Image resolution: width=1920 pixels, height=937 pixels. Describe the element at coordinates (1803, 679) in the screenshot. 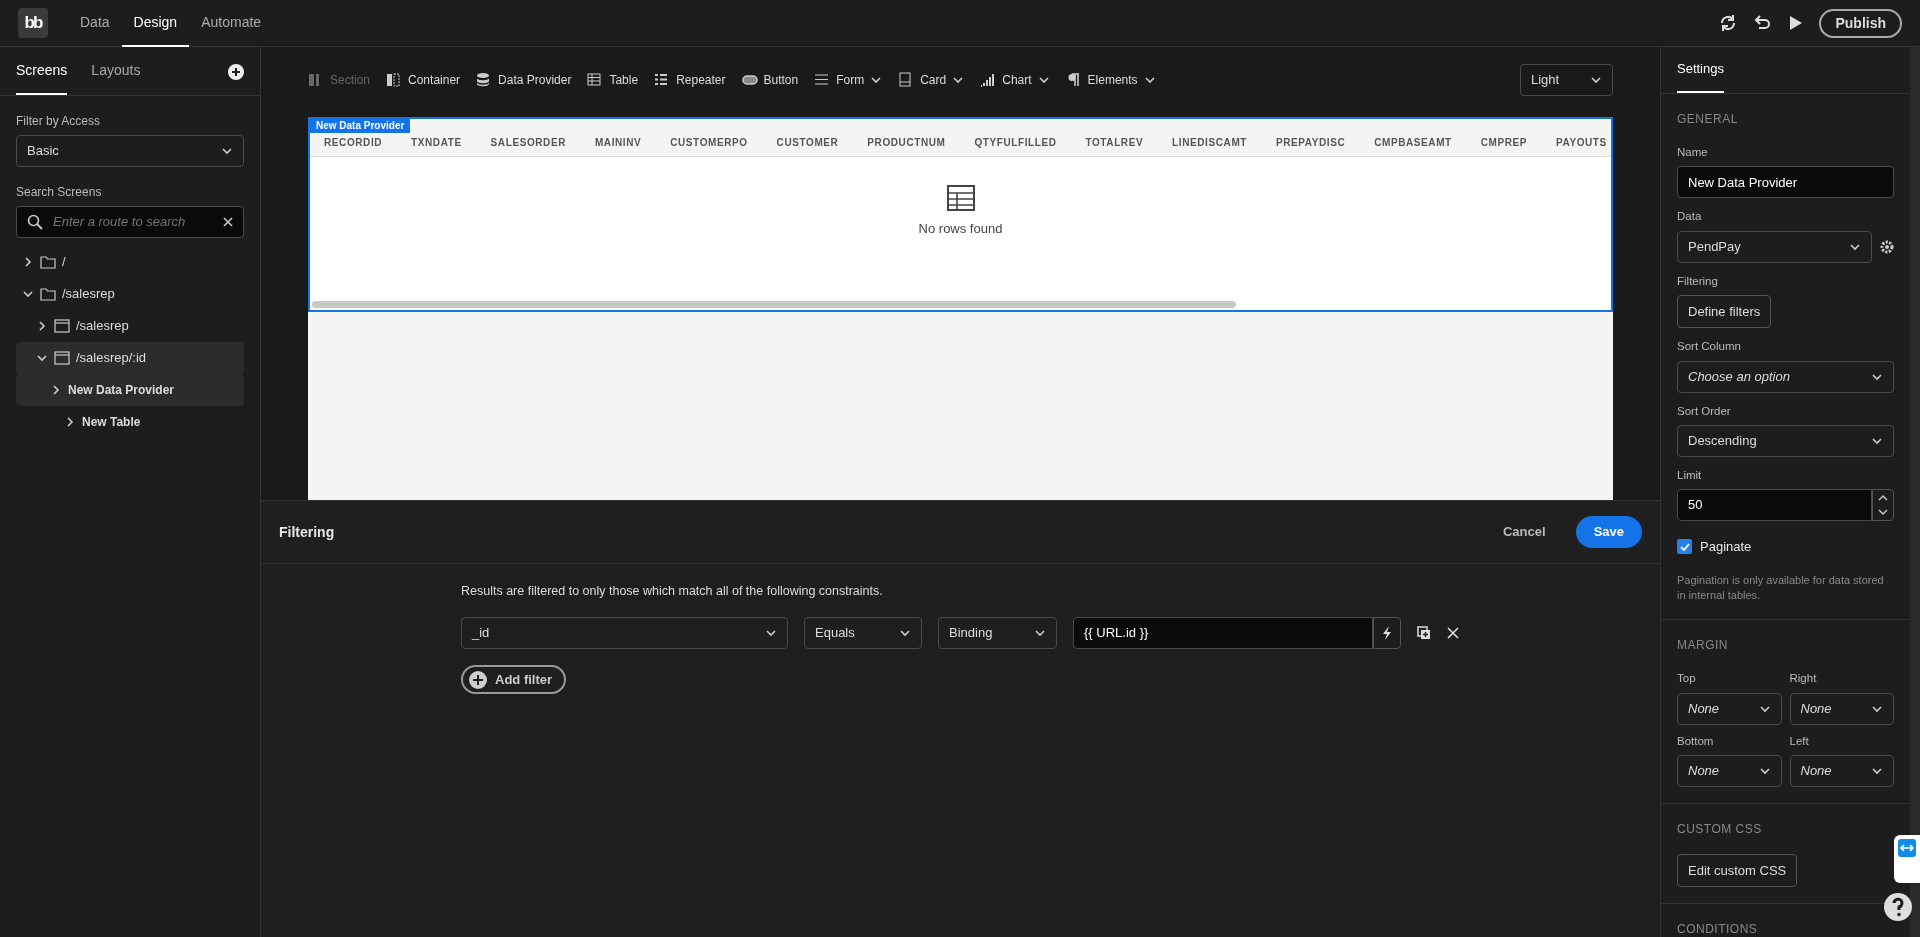

I see `field-label: Right` at that location.